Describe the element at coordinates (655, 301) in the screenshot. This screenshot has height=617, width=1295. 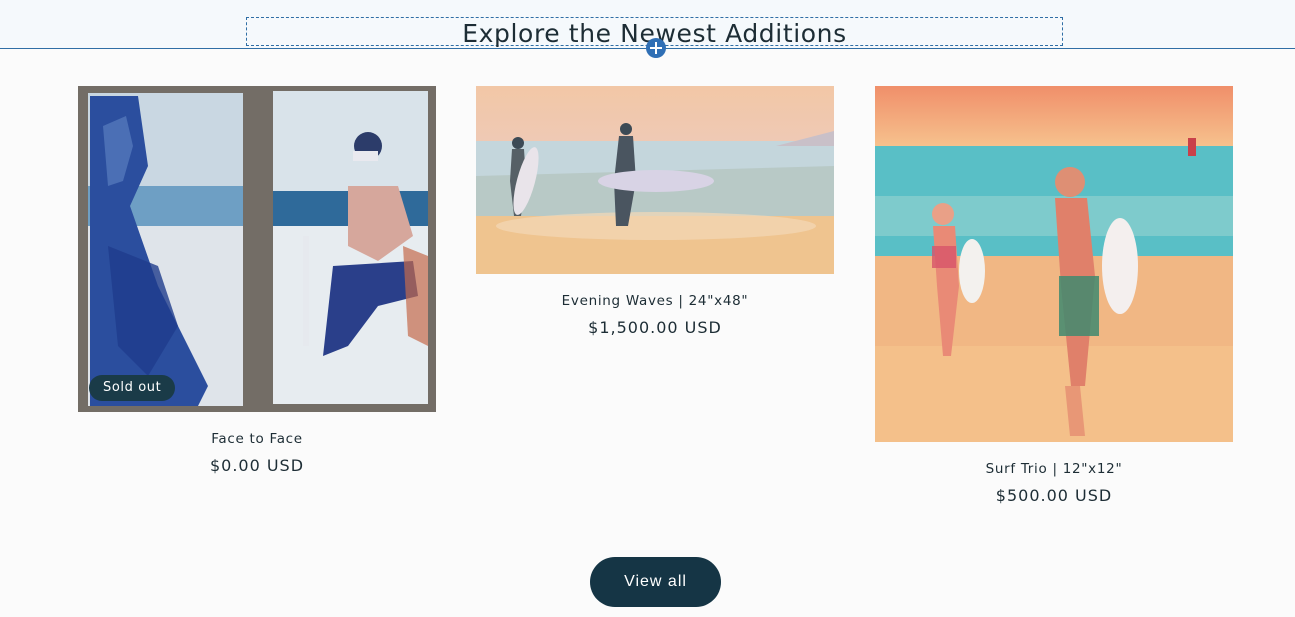
I see `product-title: Evening Waves | 24"x48"` at that location.